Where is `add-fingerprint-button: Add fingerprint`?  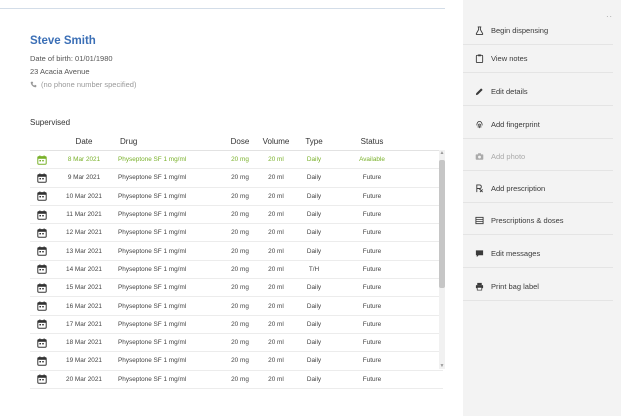 add-fingerprint-button: Add fingerprint is located at coordinates (538, 125).